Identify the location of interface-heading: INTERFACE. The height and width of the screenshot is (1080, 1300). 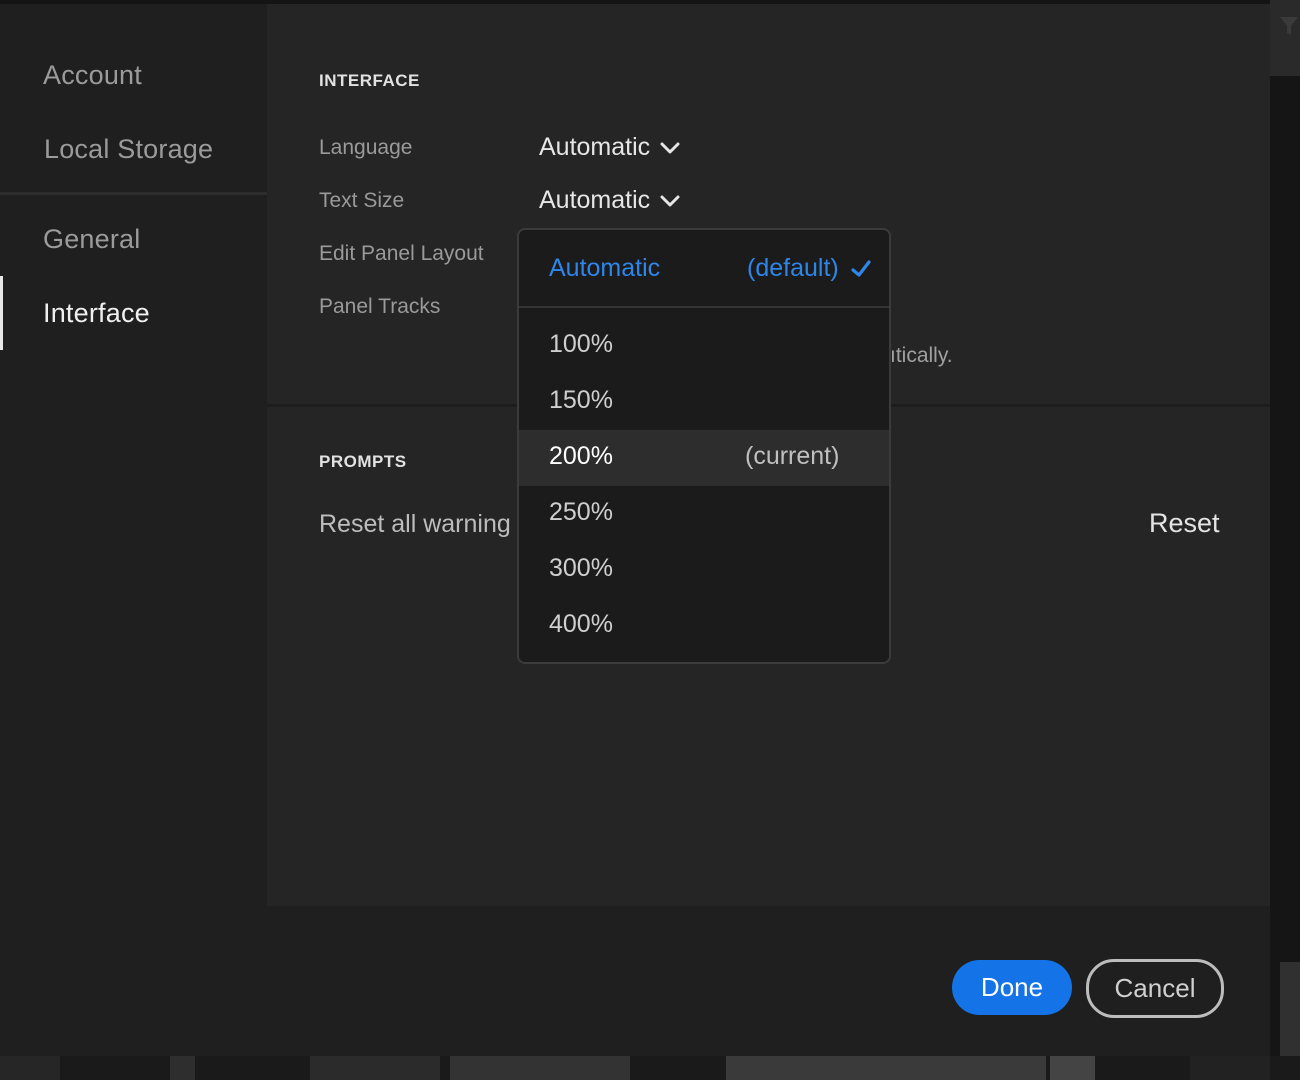
(369, 80).